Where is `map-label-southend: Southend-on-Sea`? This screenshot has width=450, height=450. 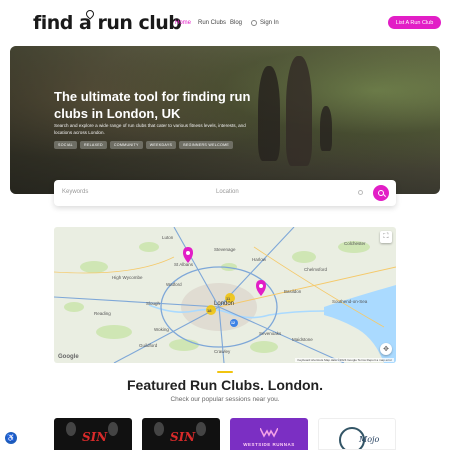
map-label-southend: Southend-on-Sea is located at coordinates (350, 301).